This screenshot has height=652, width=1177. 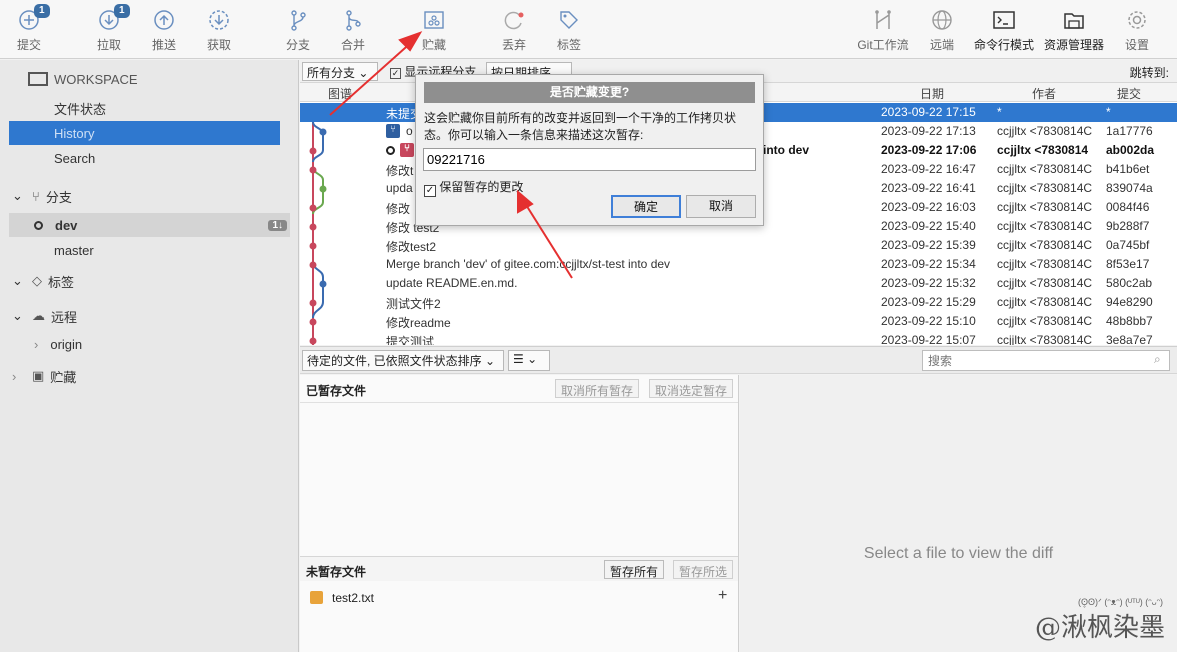 What do you see at coordinates (1099, 628) in the screenshot?
I see `watermark: @湫枫染墨` at bounding box center [1099, 628].